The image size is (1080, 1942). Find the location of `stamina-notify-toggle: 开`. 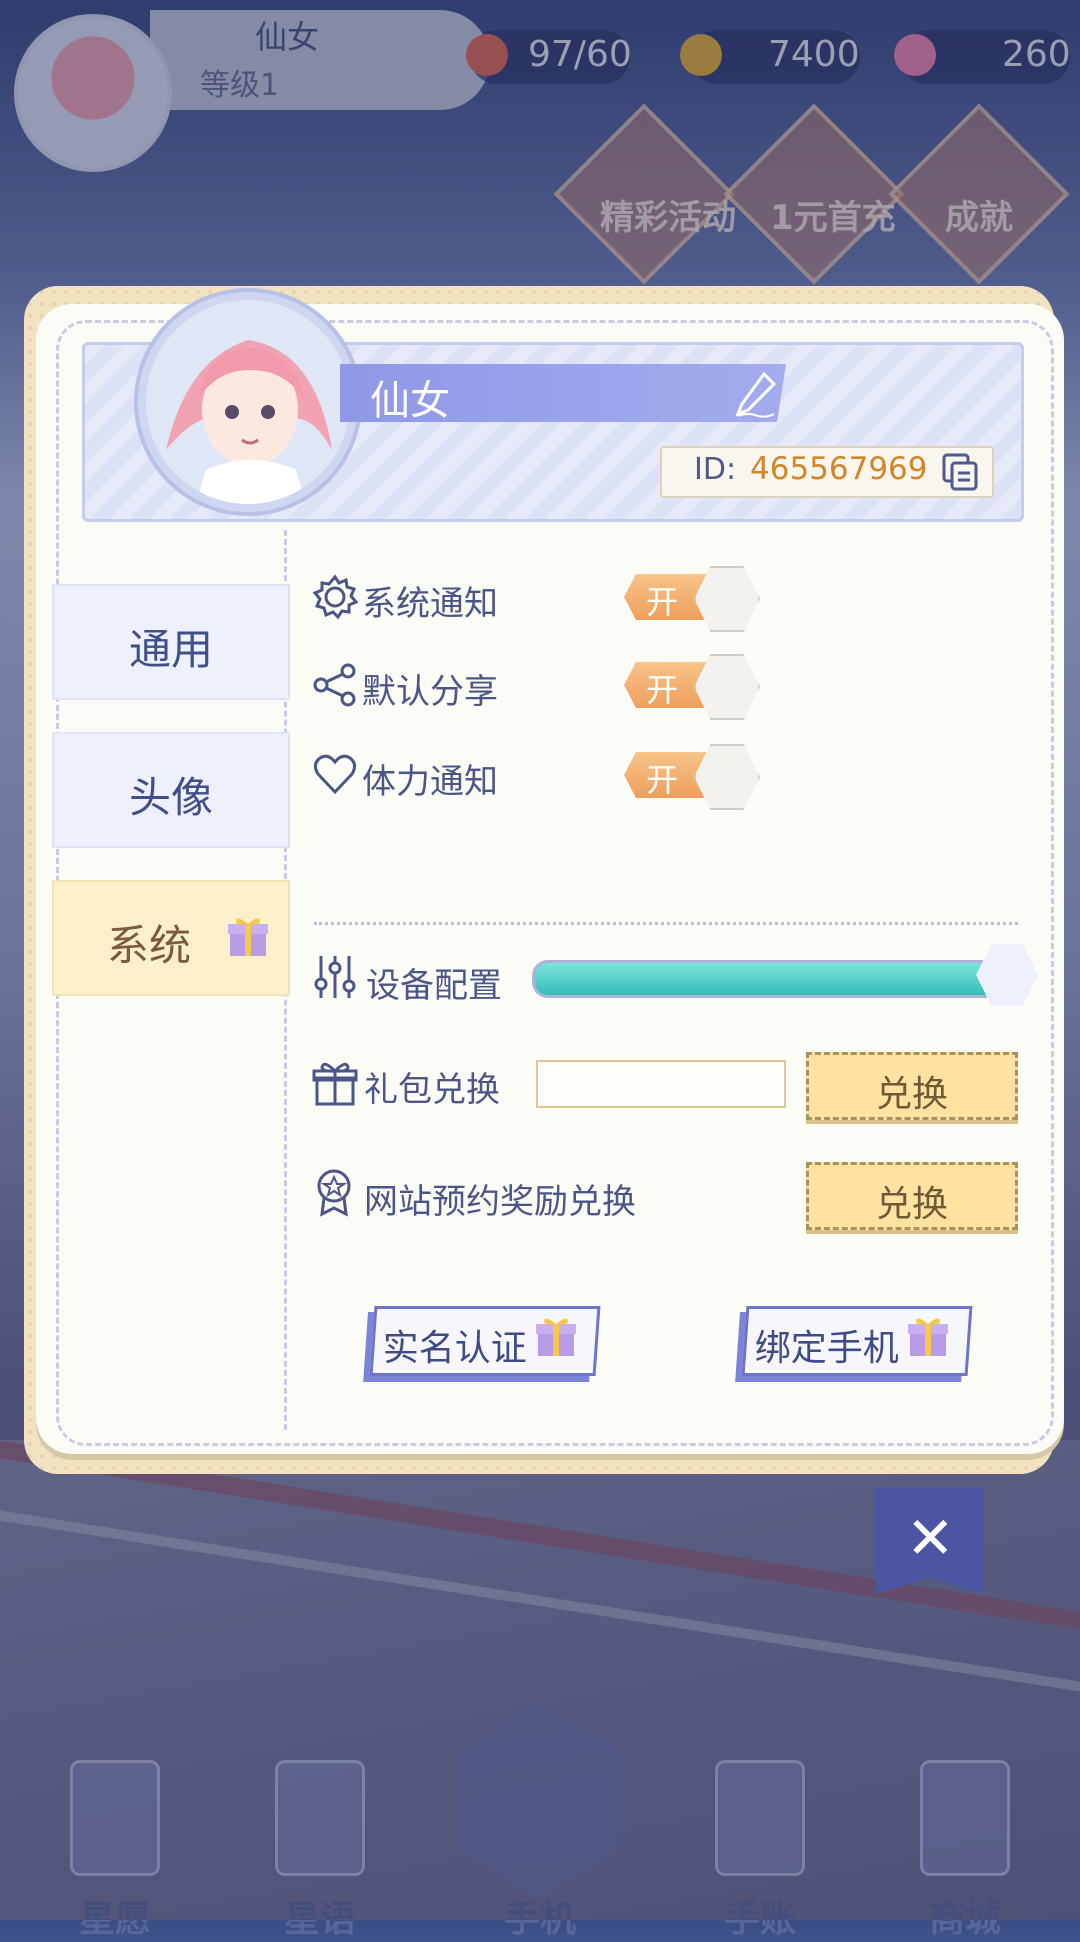

stamina-notify-toggle: 开 is located at coordinates (694, 777).